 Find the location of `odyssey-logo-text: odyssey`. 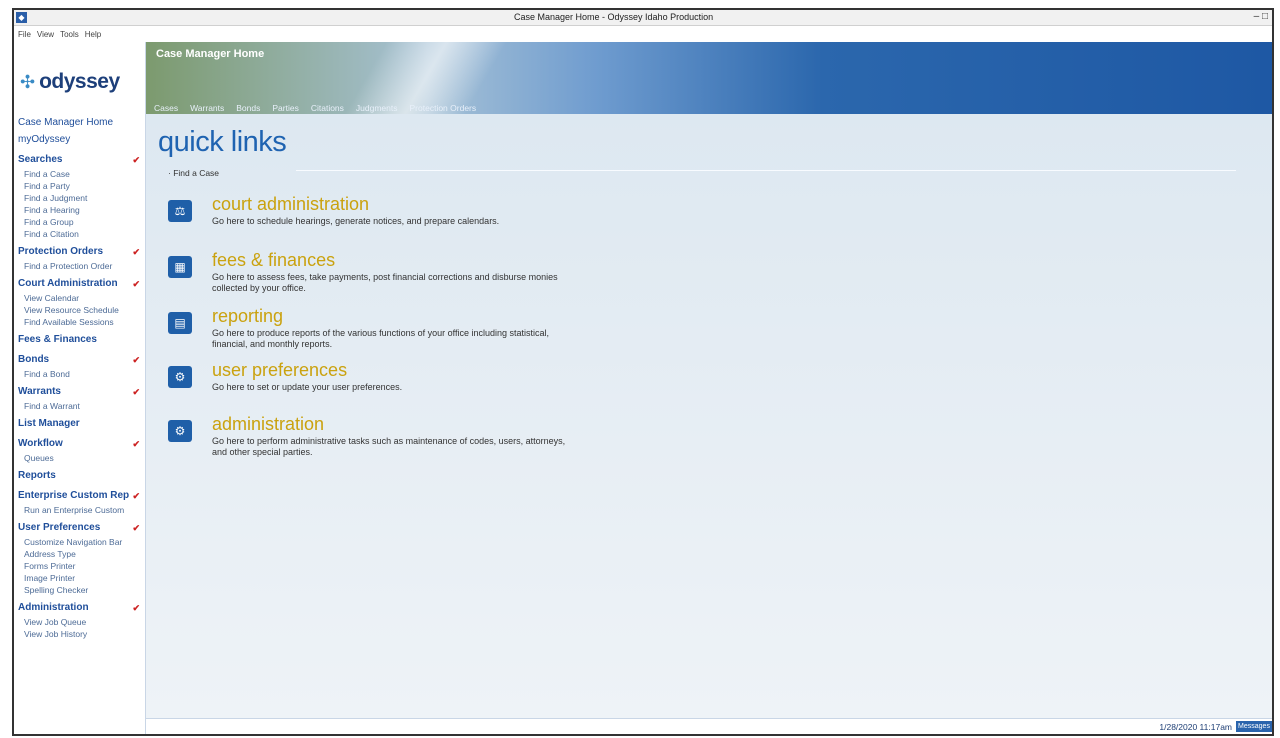

odyssey-logo-text: odyssey is located at coordinates (79, 81).